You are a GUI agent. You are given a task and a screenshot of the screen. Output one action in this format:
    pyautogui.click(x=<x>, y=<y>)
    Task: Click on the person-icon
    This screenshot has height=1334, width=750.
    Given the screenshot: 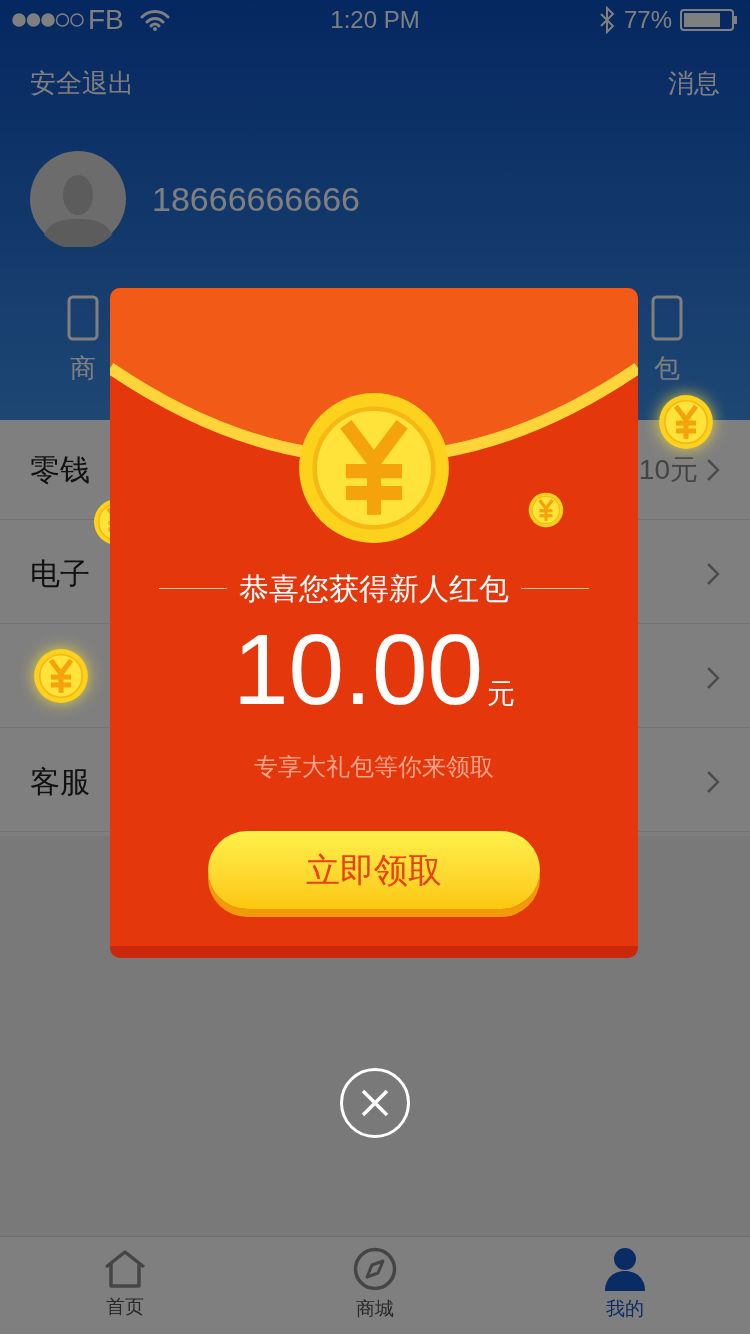 What is the action you would take?
    pyautogui.click(x=625, y=1269)
    